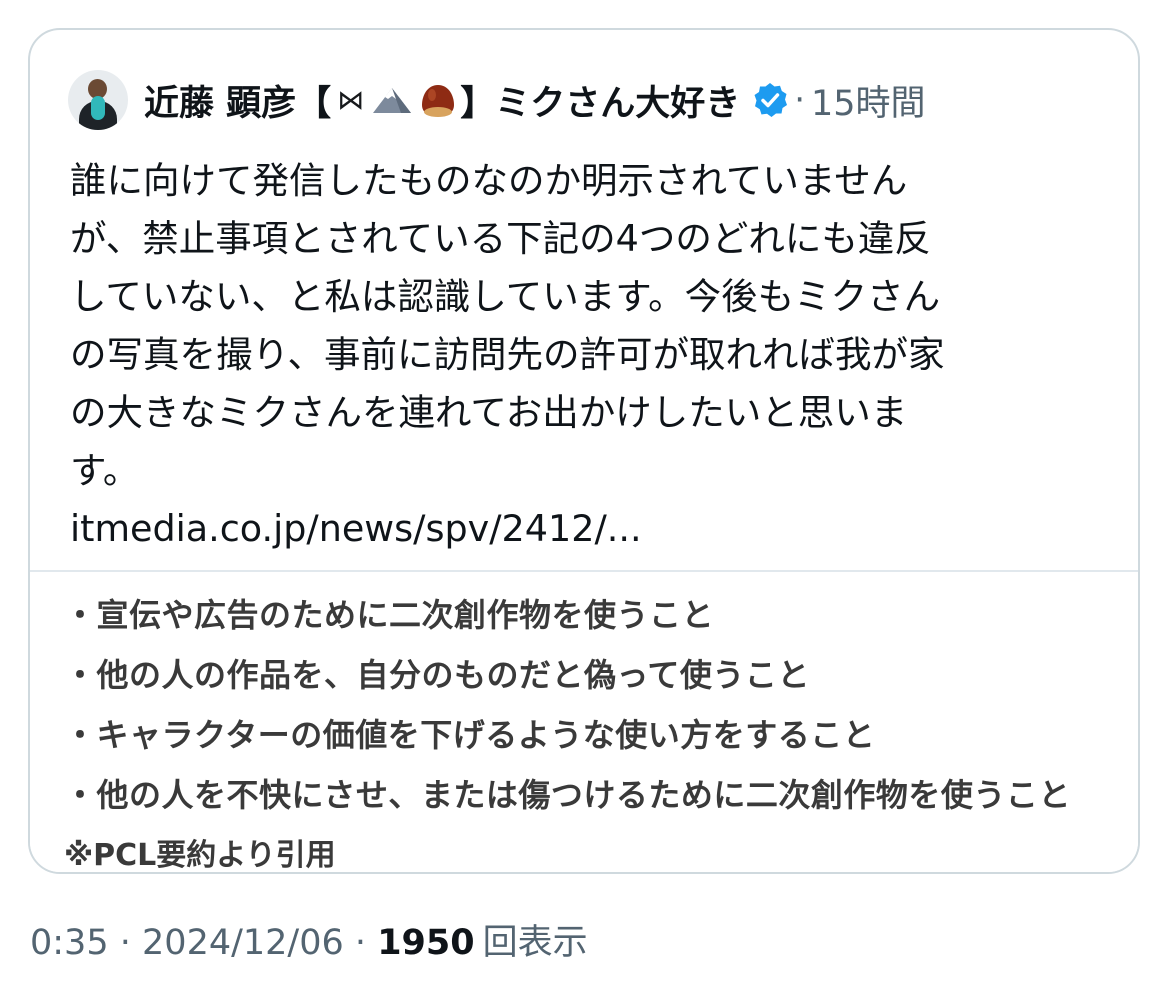 The image size is (1170, 991). I want to click on post-time-ago: 15時間, so click(868, 100).